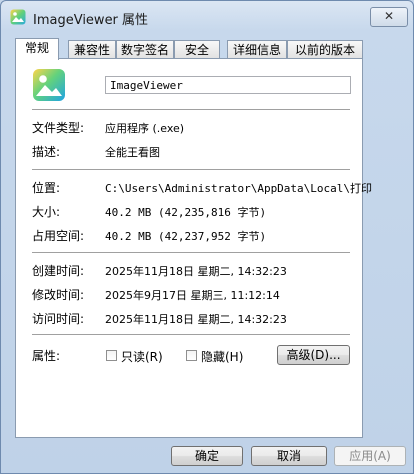 This screenshot has height=474, width=414. I want to click on tab-general: 常规, so click(37, 49).